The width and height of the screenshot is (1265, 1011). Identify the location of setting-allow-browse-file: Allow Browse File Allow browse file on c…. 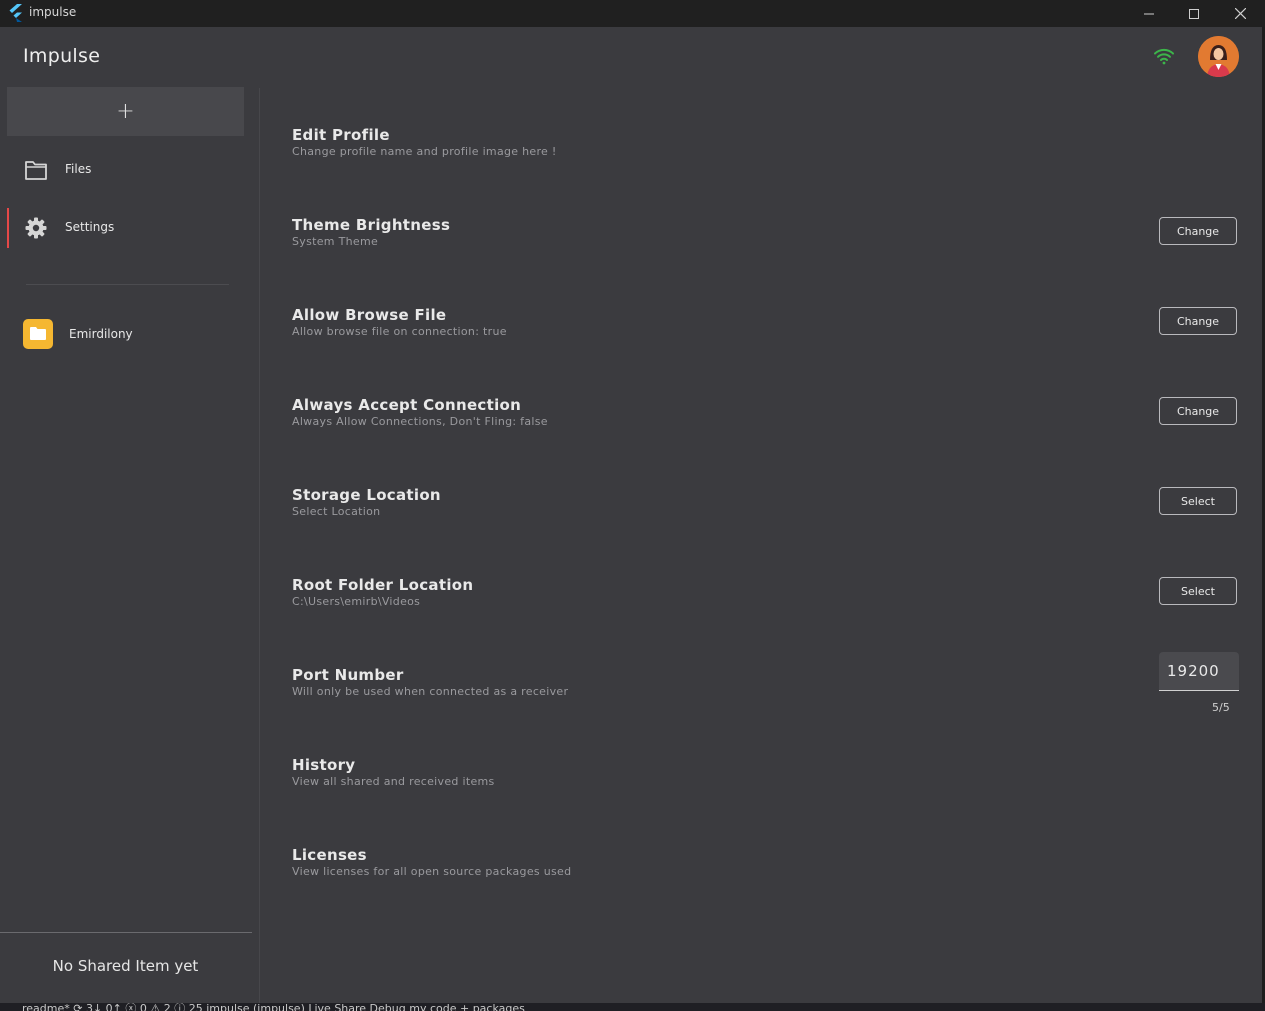
(766, 336).